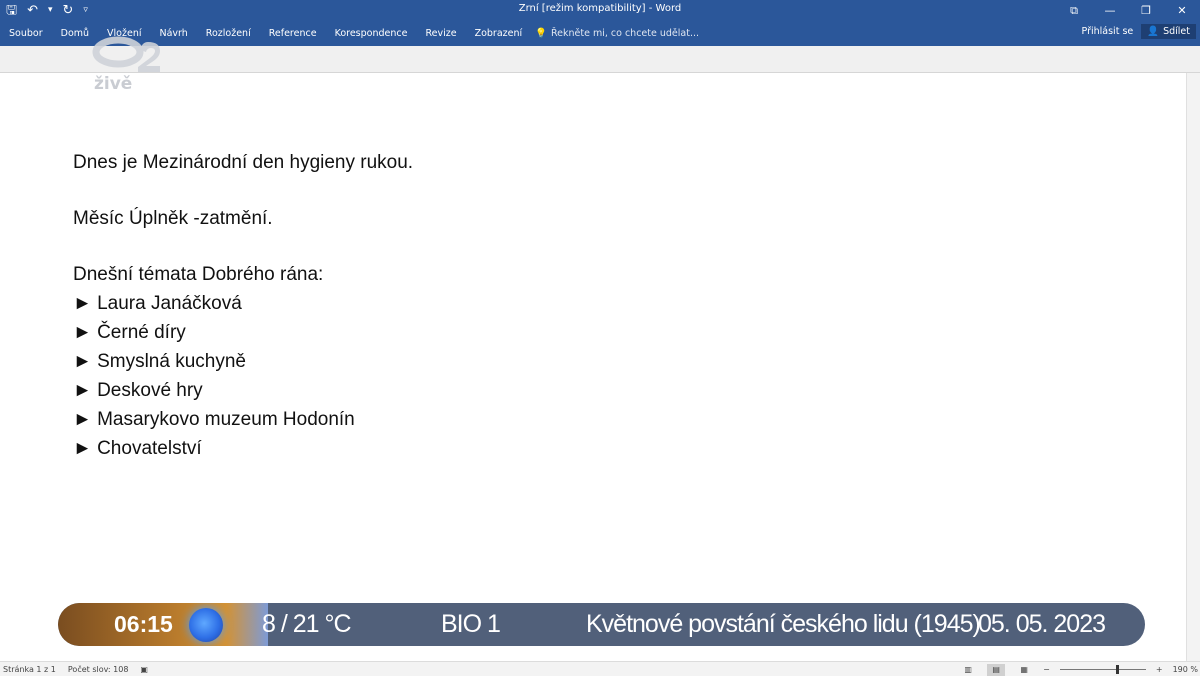 The height and width of the screenshot is (676, 1200). Describe the element at coordinates (1042, 624) in the screenshot. I see `ticker-date: 05. 05. 2023` at that location.